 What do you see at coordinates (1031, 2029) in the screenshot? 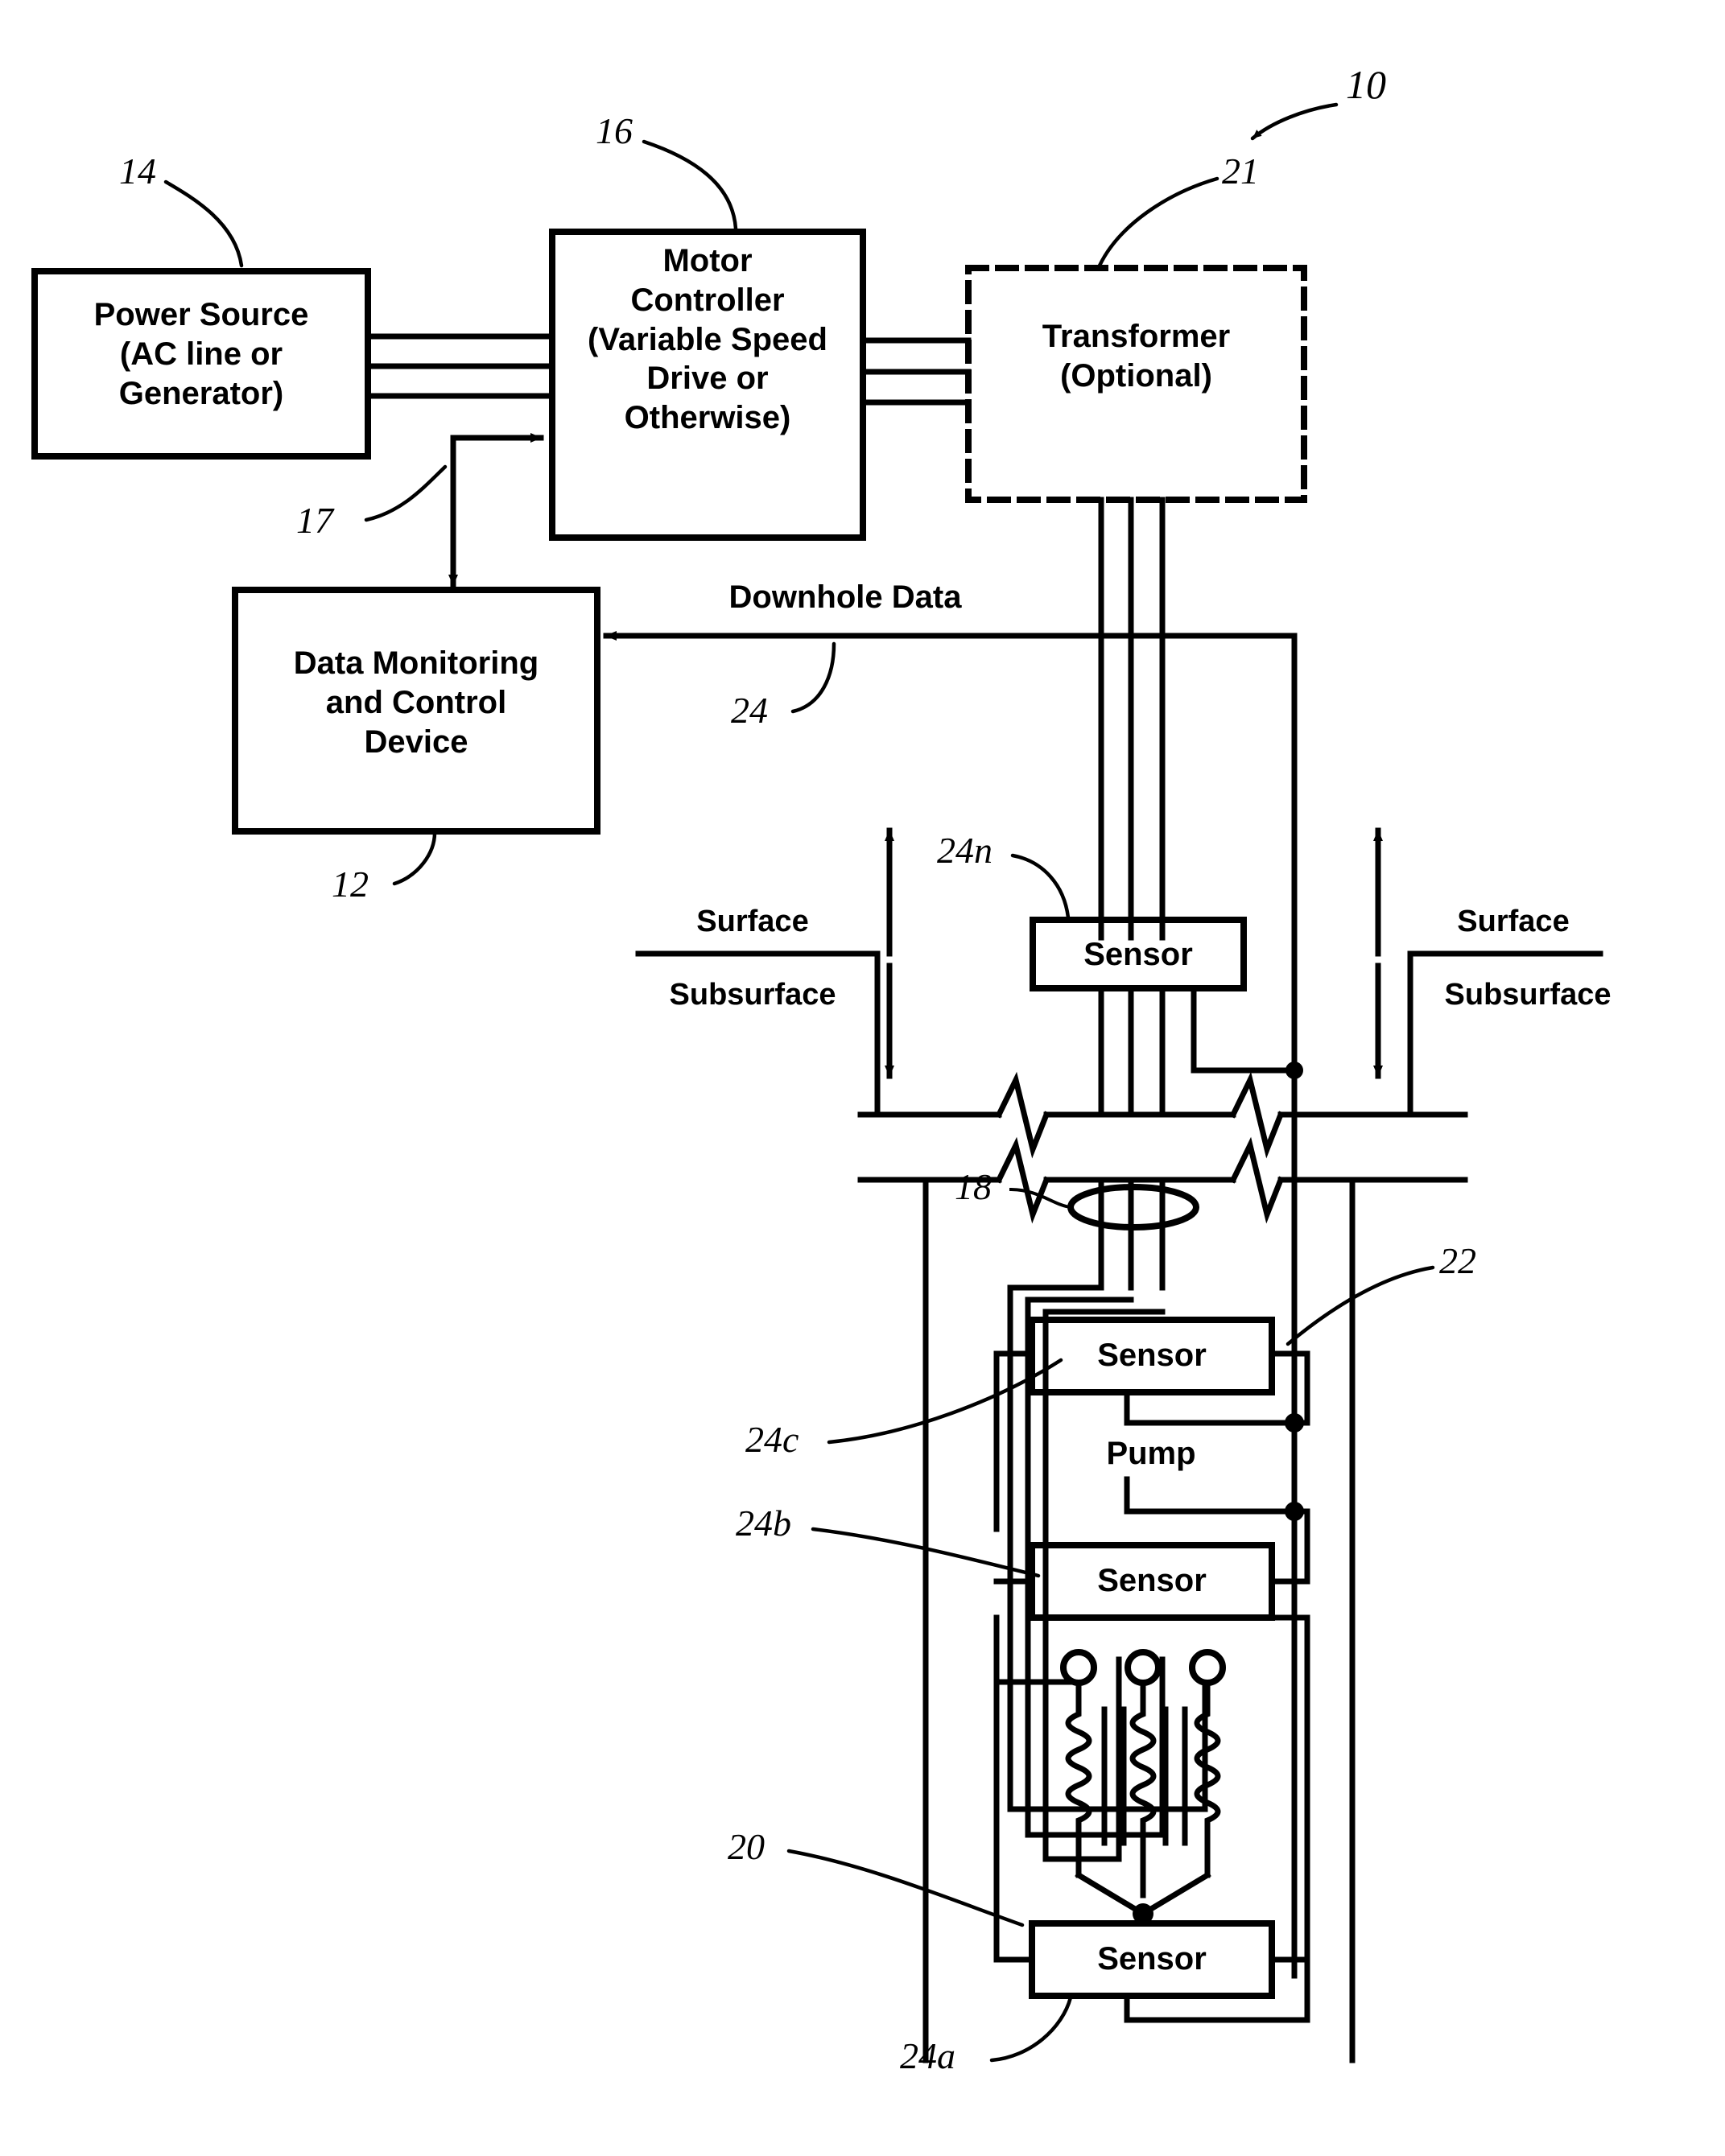
I see `leader-24a` at bounding box center [1031, 2029].